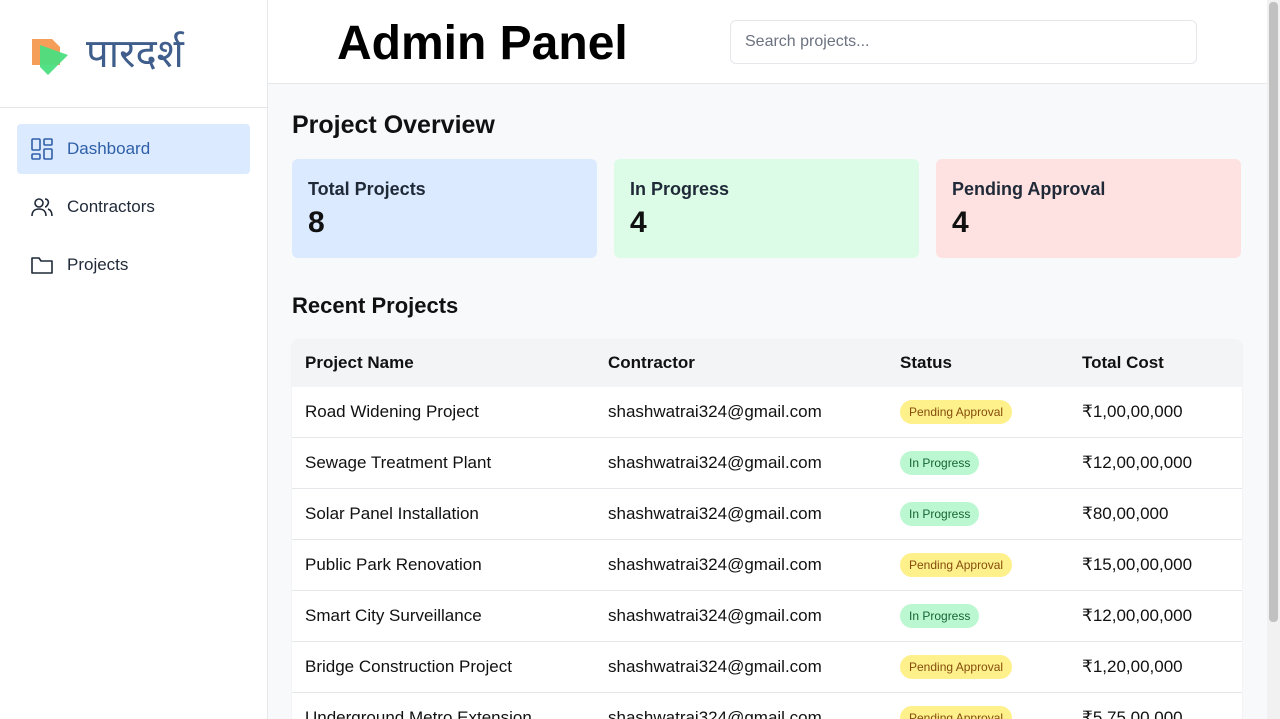  Describe the element at coordinates (375, 305) in the screenshot. I see `recent-projects-title: Recent Projects` at that location.